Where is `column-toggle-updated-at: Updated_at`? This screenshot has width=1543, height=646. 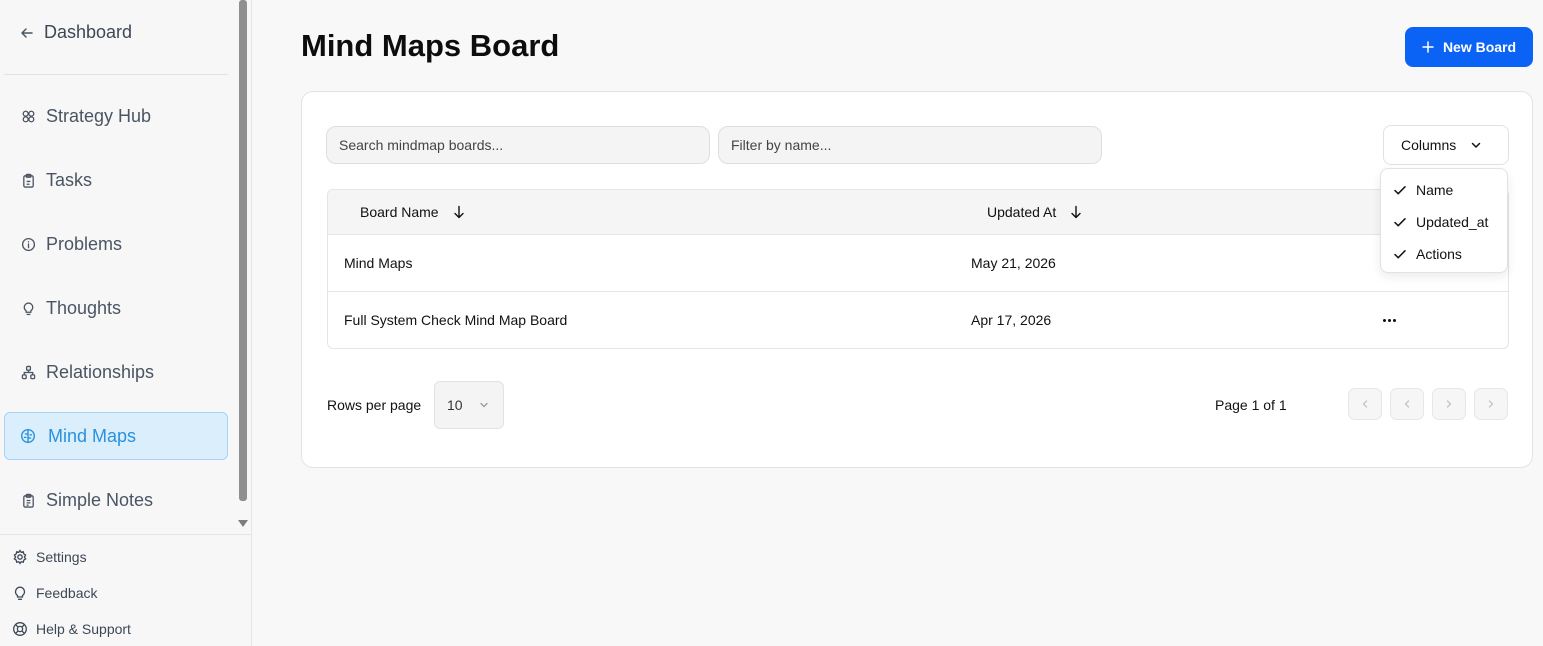 column-toggle-updated-at: Updated_at is located at coordinates (1444, 222).